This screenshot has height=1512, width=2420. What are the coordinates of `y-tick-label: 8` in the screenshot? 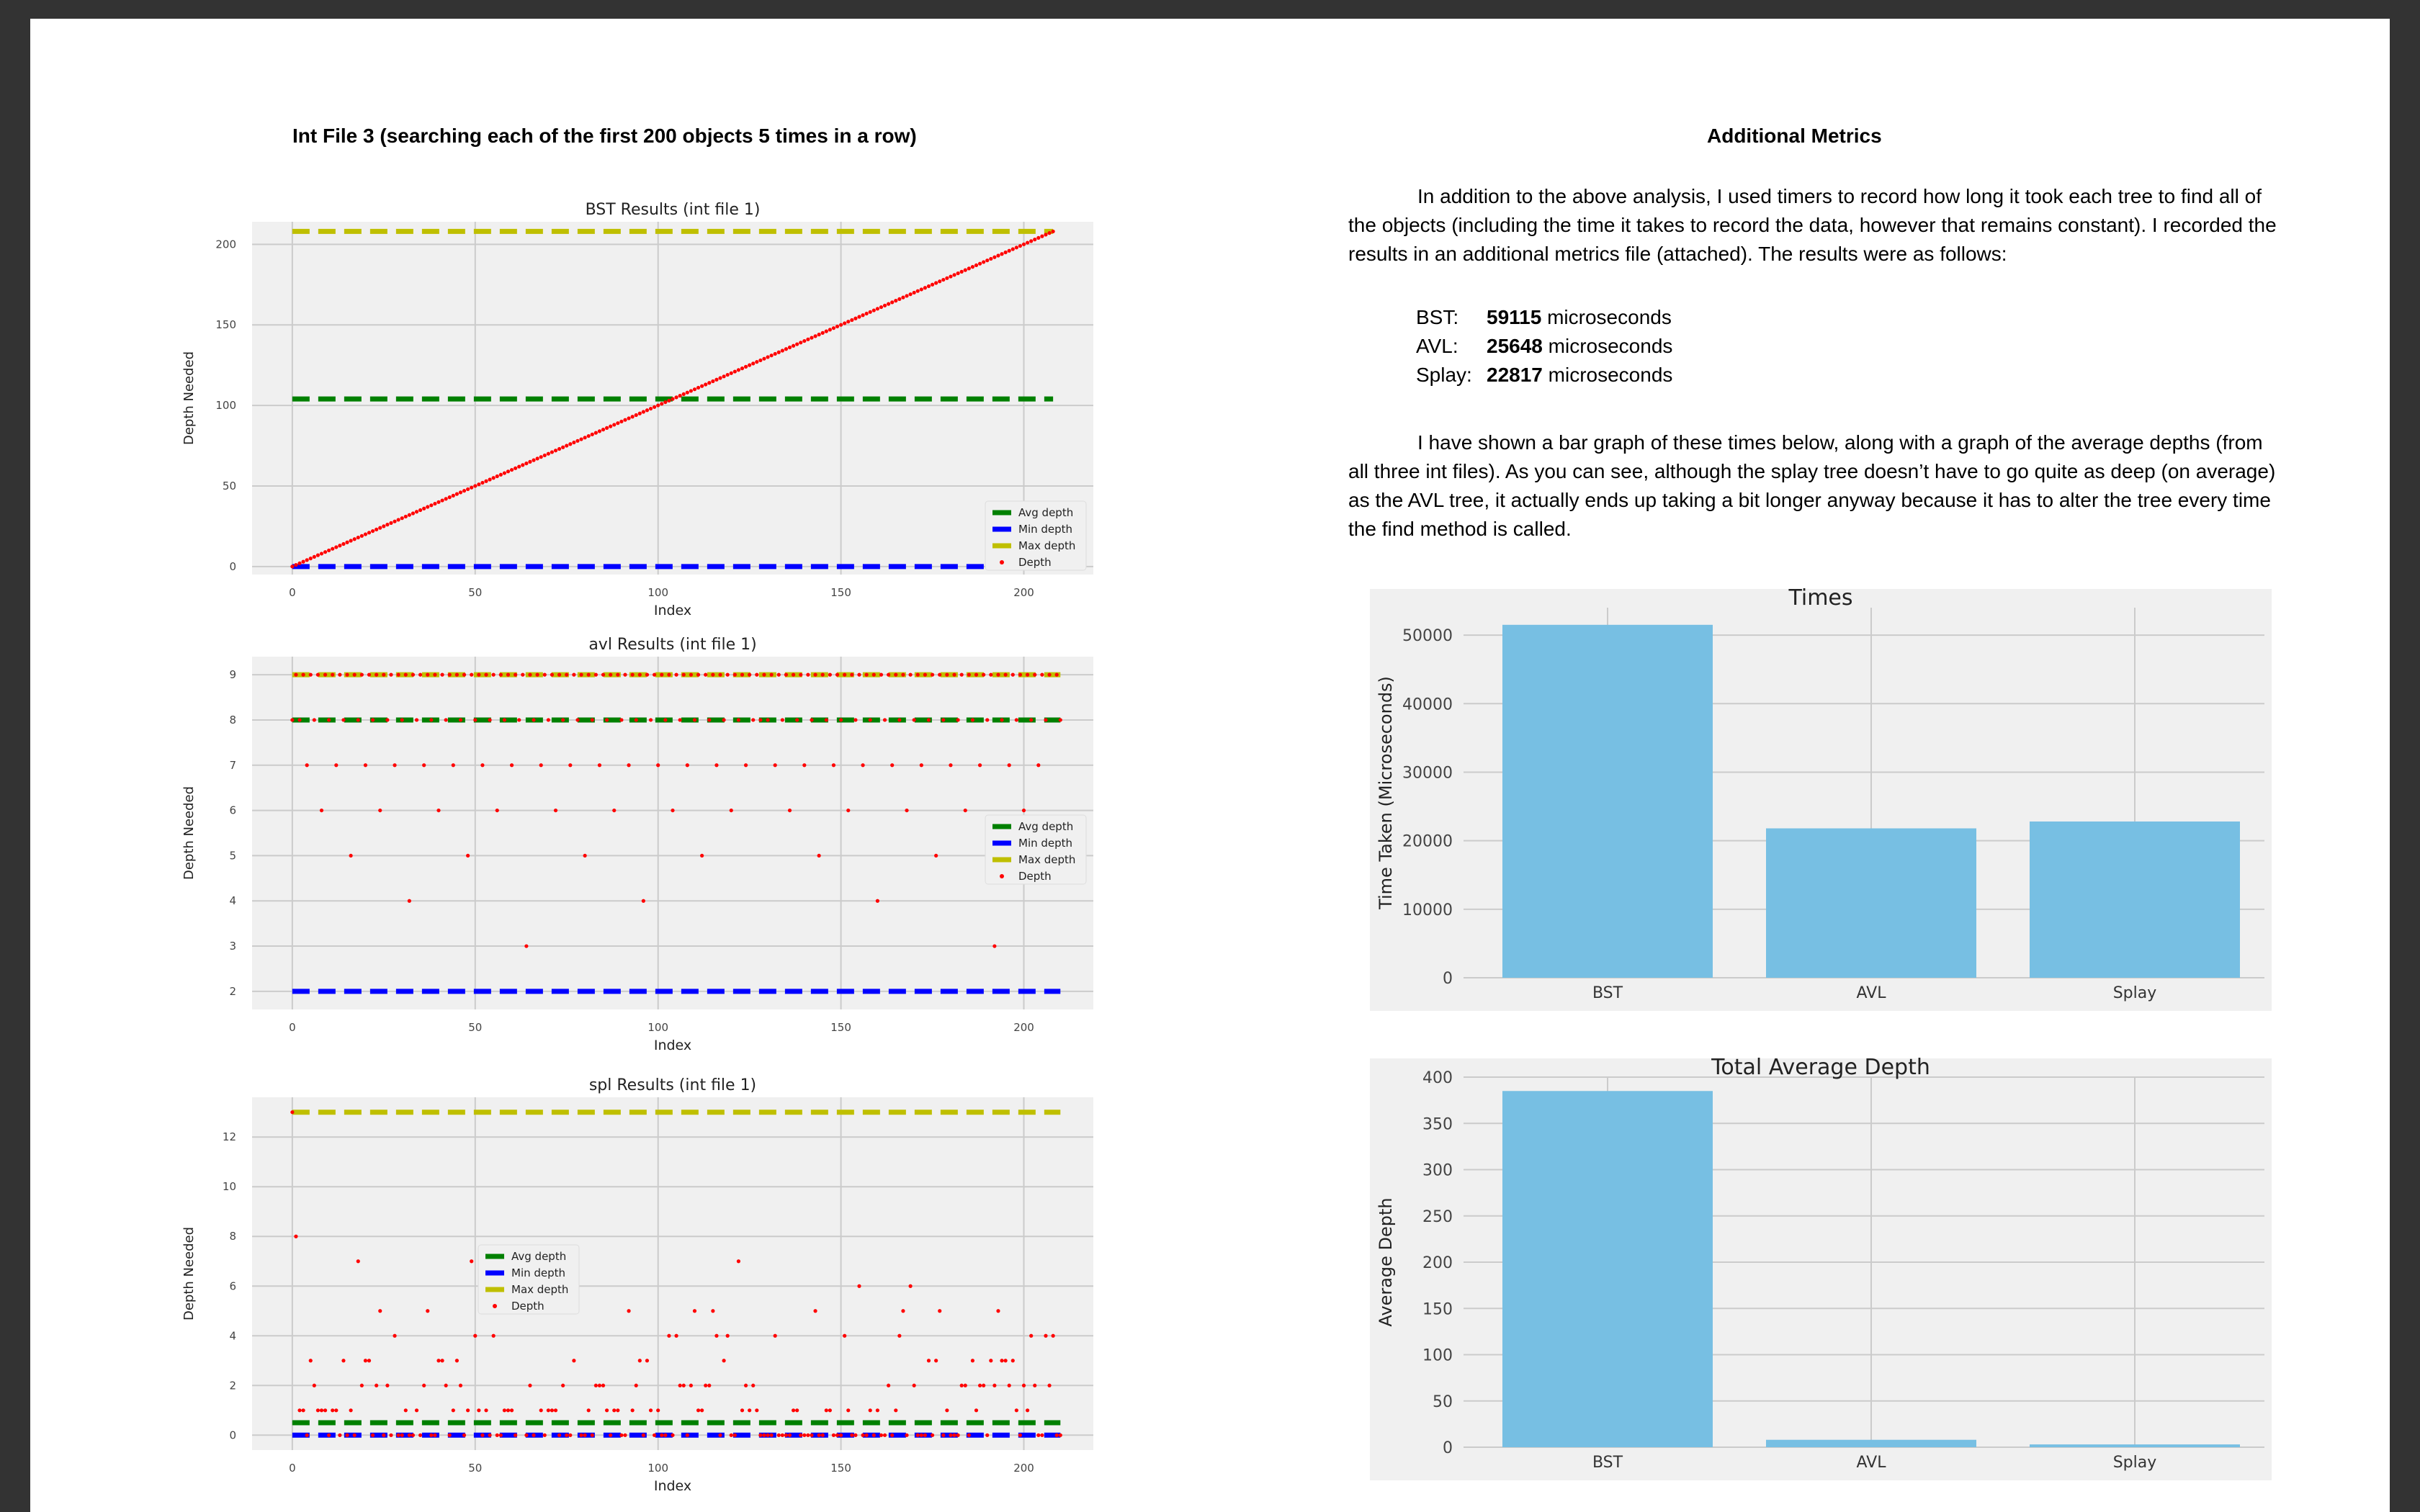 It's located at (232, 720).